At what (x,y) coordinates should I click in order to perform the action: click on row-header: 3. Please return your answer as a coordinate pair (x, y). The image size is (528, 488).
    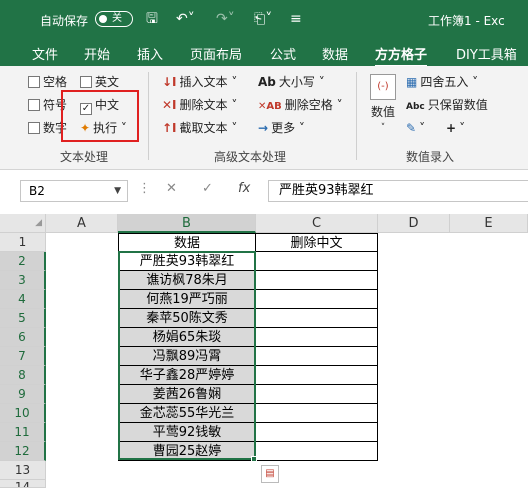
    Looking at the image, I should click on (23, 280).